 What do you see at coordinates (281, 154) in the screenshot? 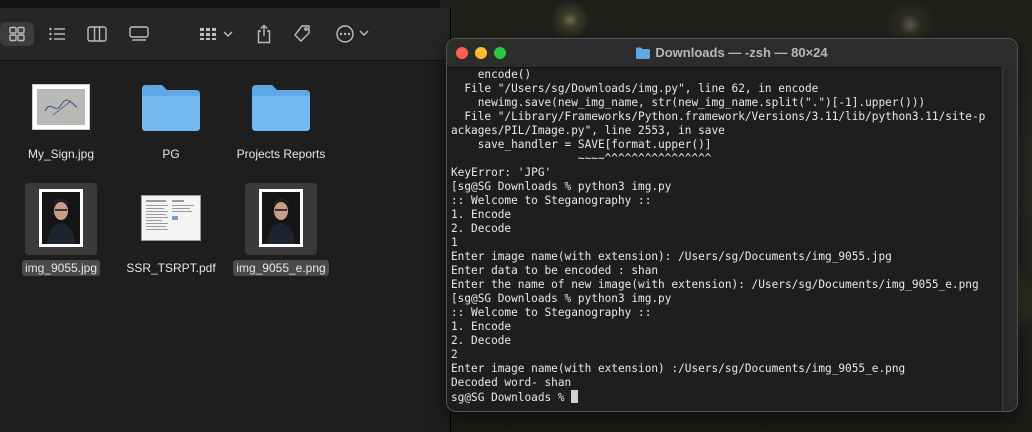
I see `file-name: Projects Reports` at bounding box center [281, 154].